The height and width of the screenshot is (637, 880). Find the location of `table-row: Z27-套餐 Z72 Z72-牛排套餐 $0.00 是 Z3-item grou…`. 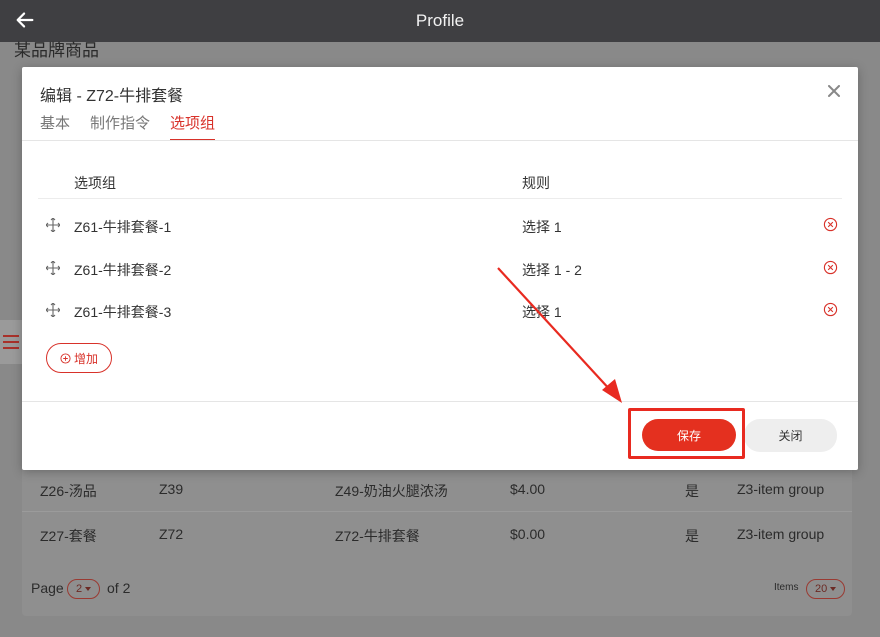

table-row: Z27-套餐 Z72 Z72-牛排套餐 $0.00 是 Z3-item grou… is located at coordinates (437, 535).